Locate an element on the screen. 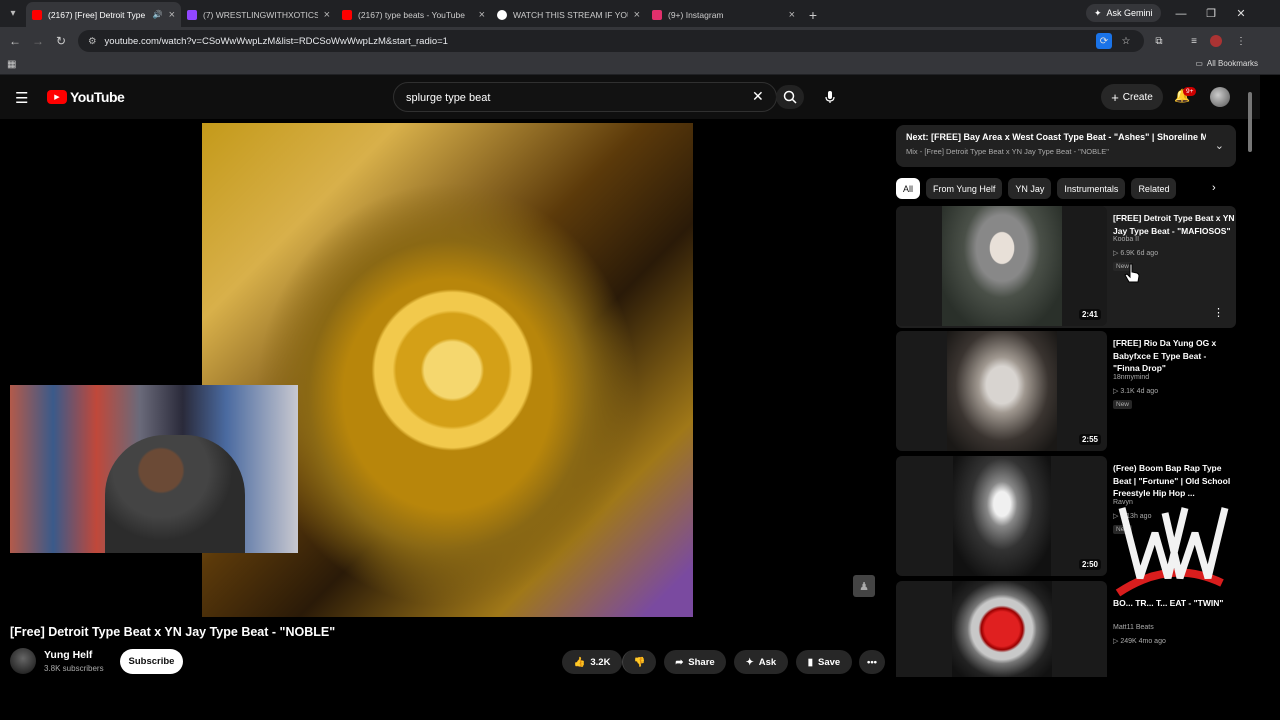 This screenshot has height=720, width=1280. search-button is located at coordinates (790, 97).